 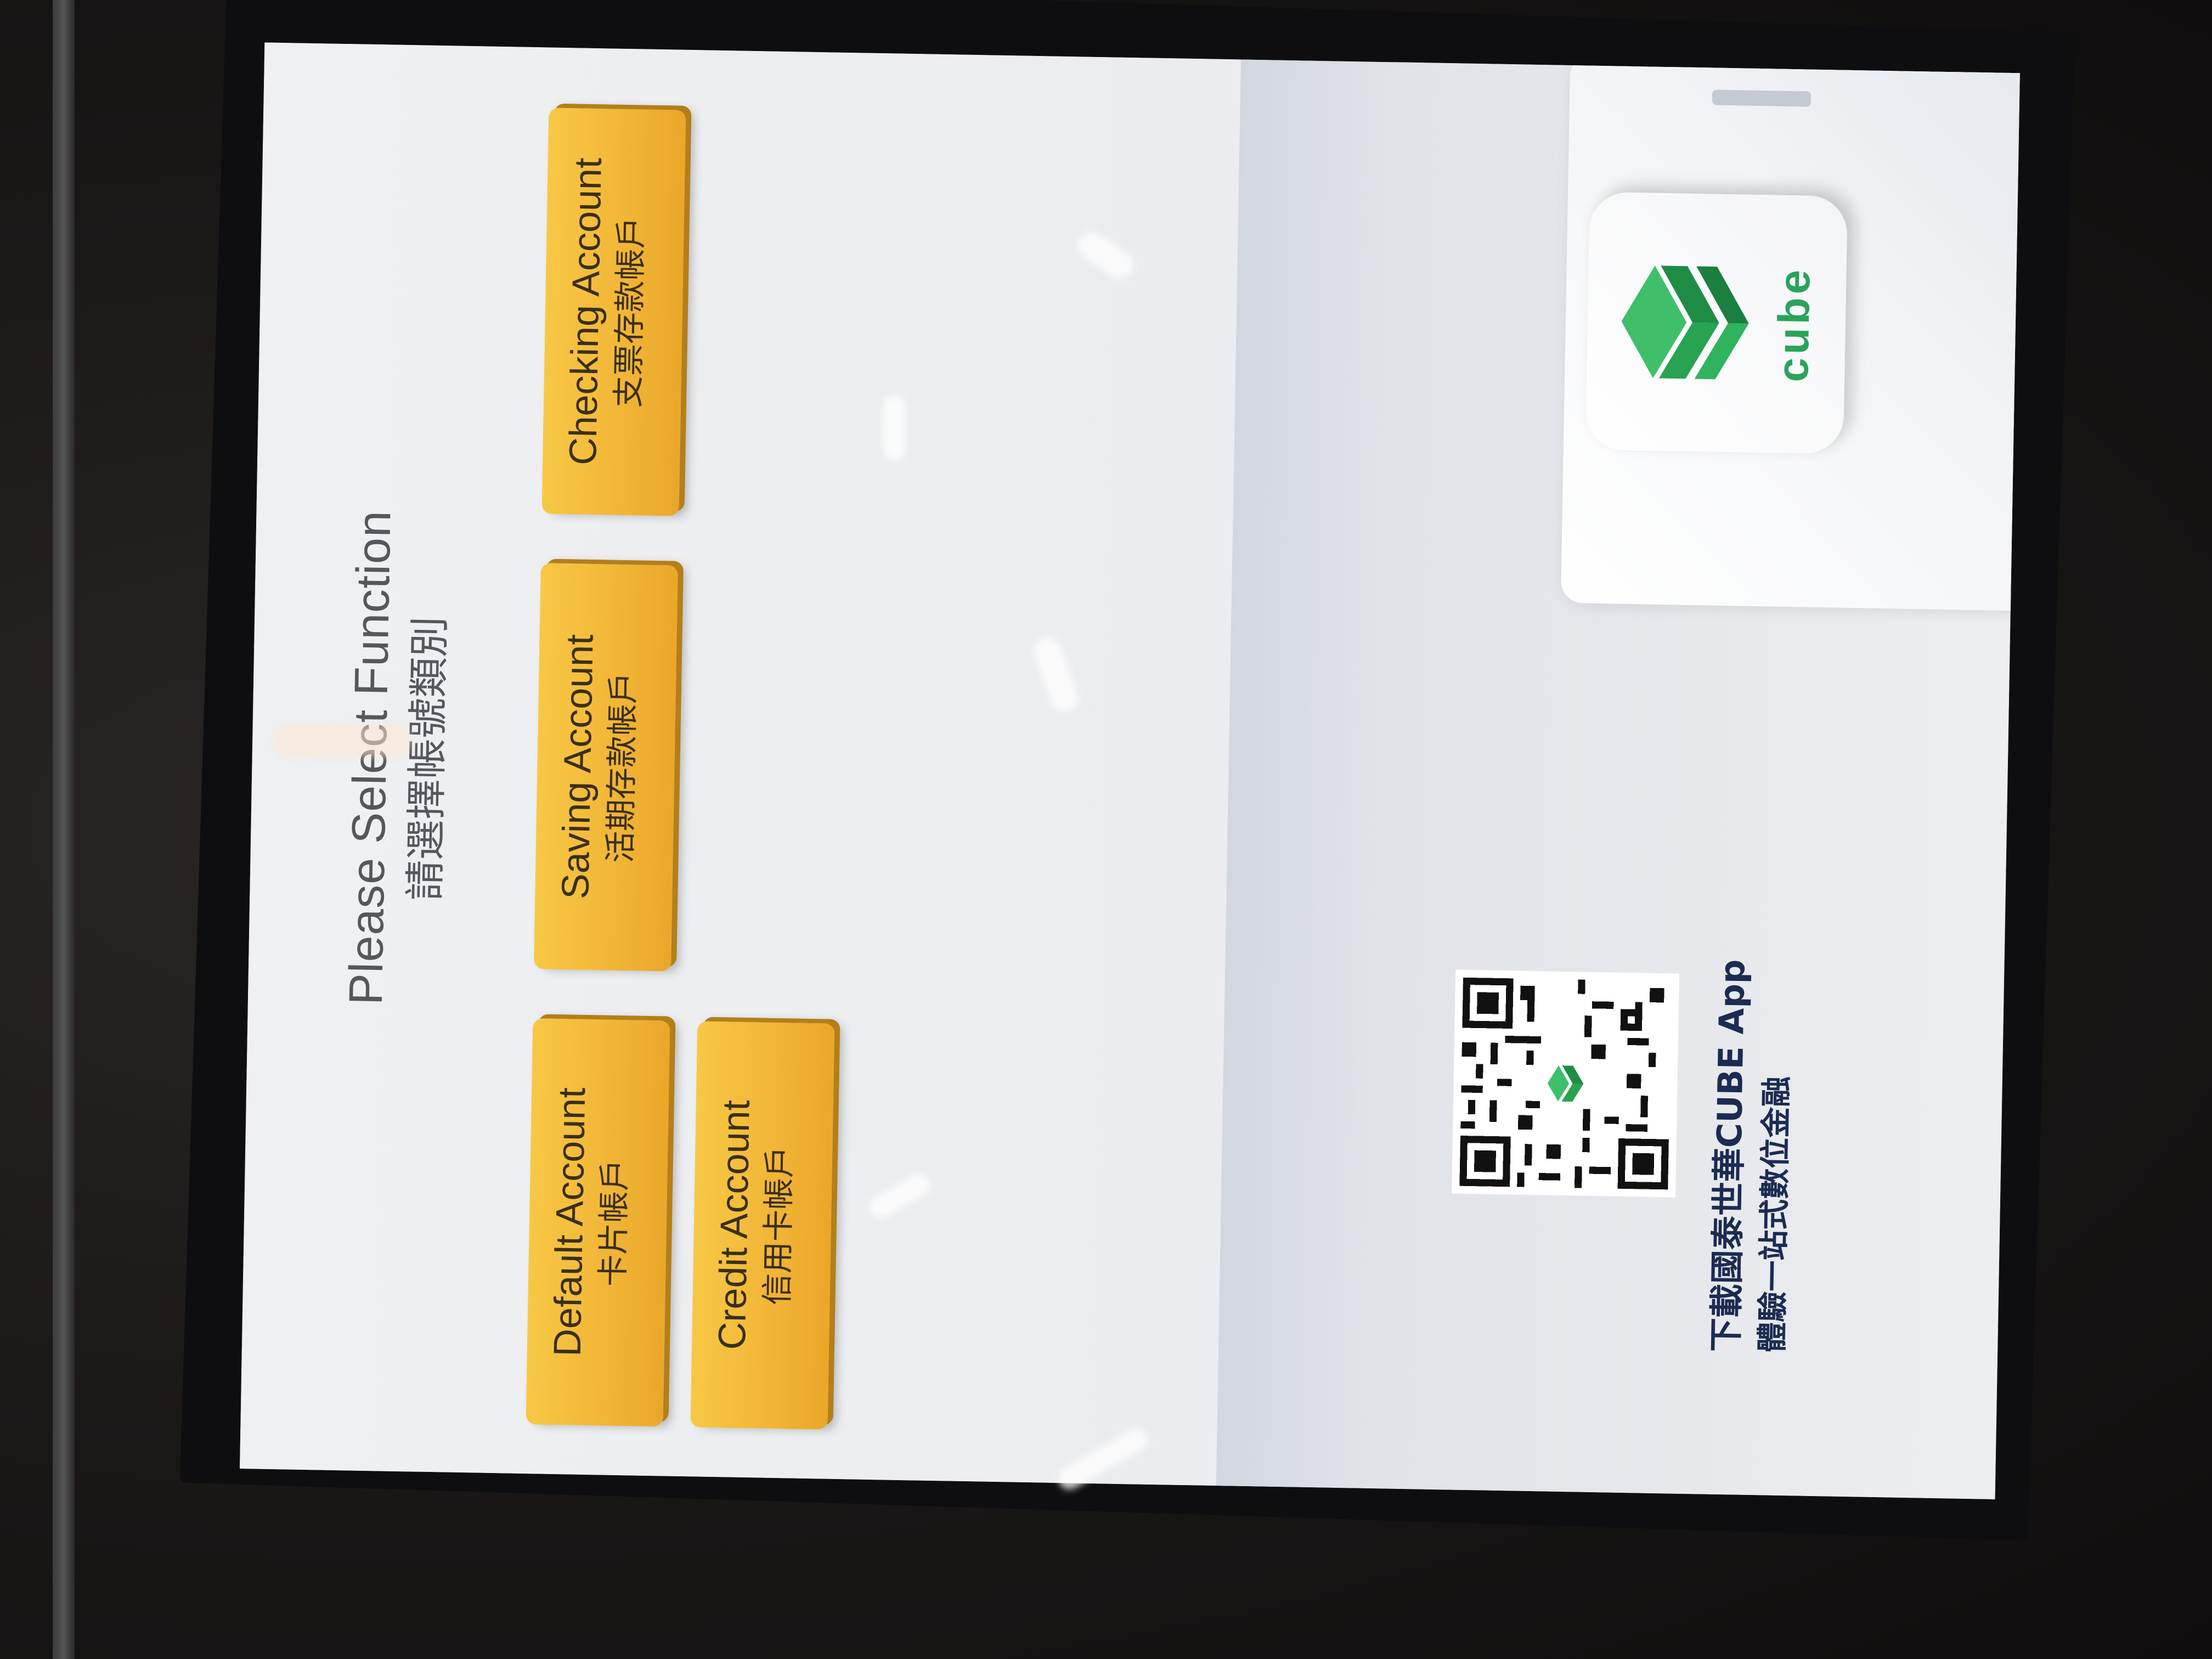 I want to click on cube-app-icon: cube, so click(x=1716, y=322).